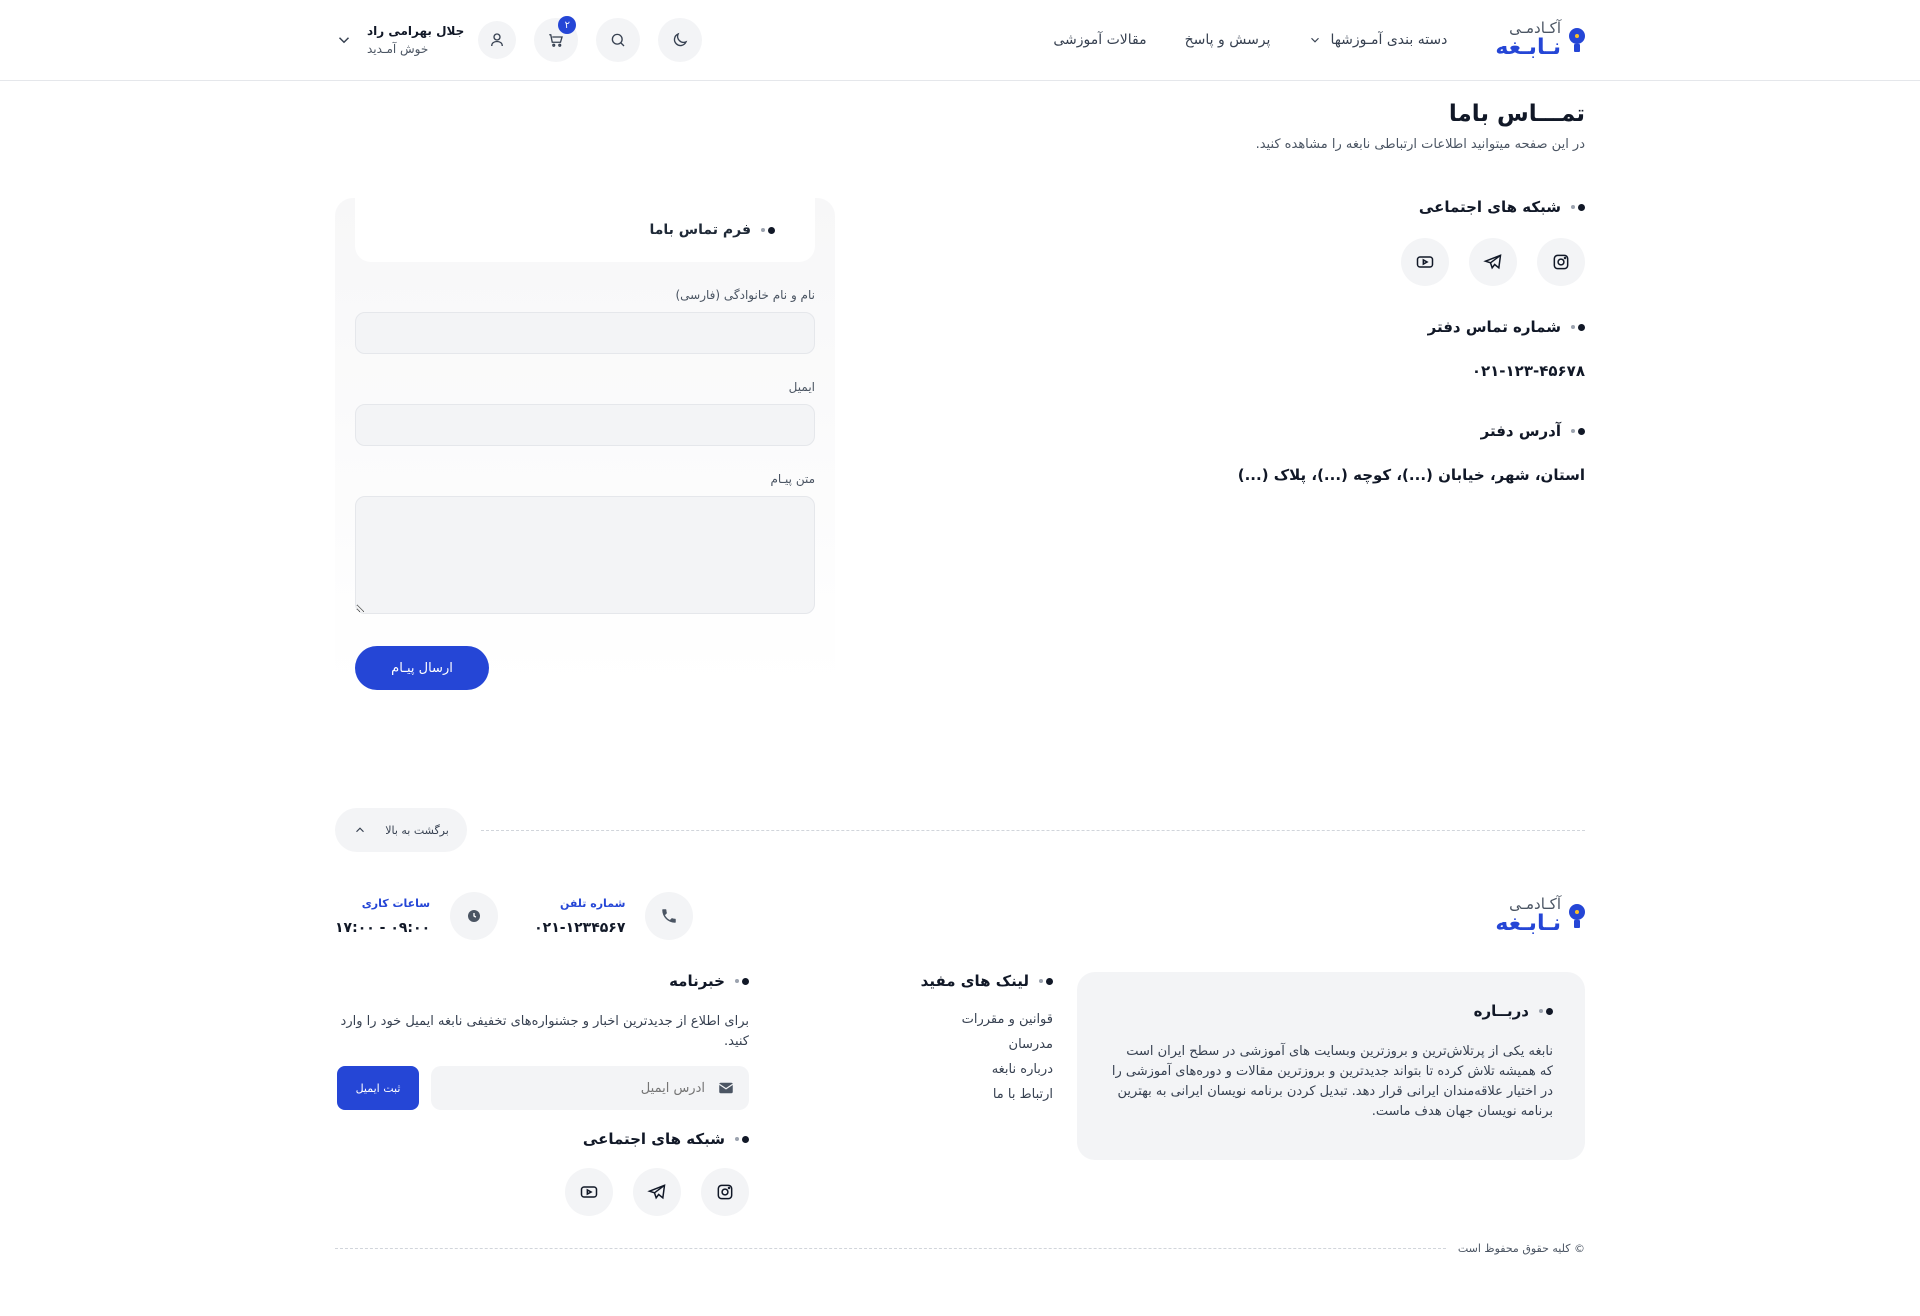  I want to click on links-title: لینک های مفید, so click(913, 981).